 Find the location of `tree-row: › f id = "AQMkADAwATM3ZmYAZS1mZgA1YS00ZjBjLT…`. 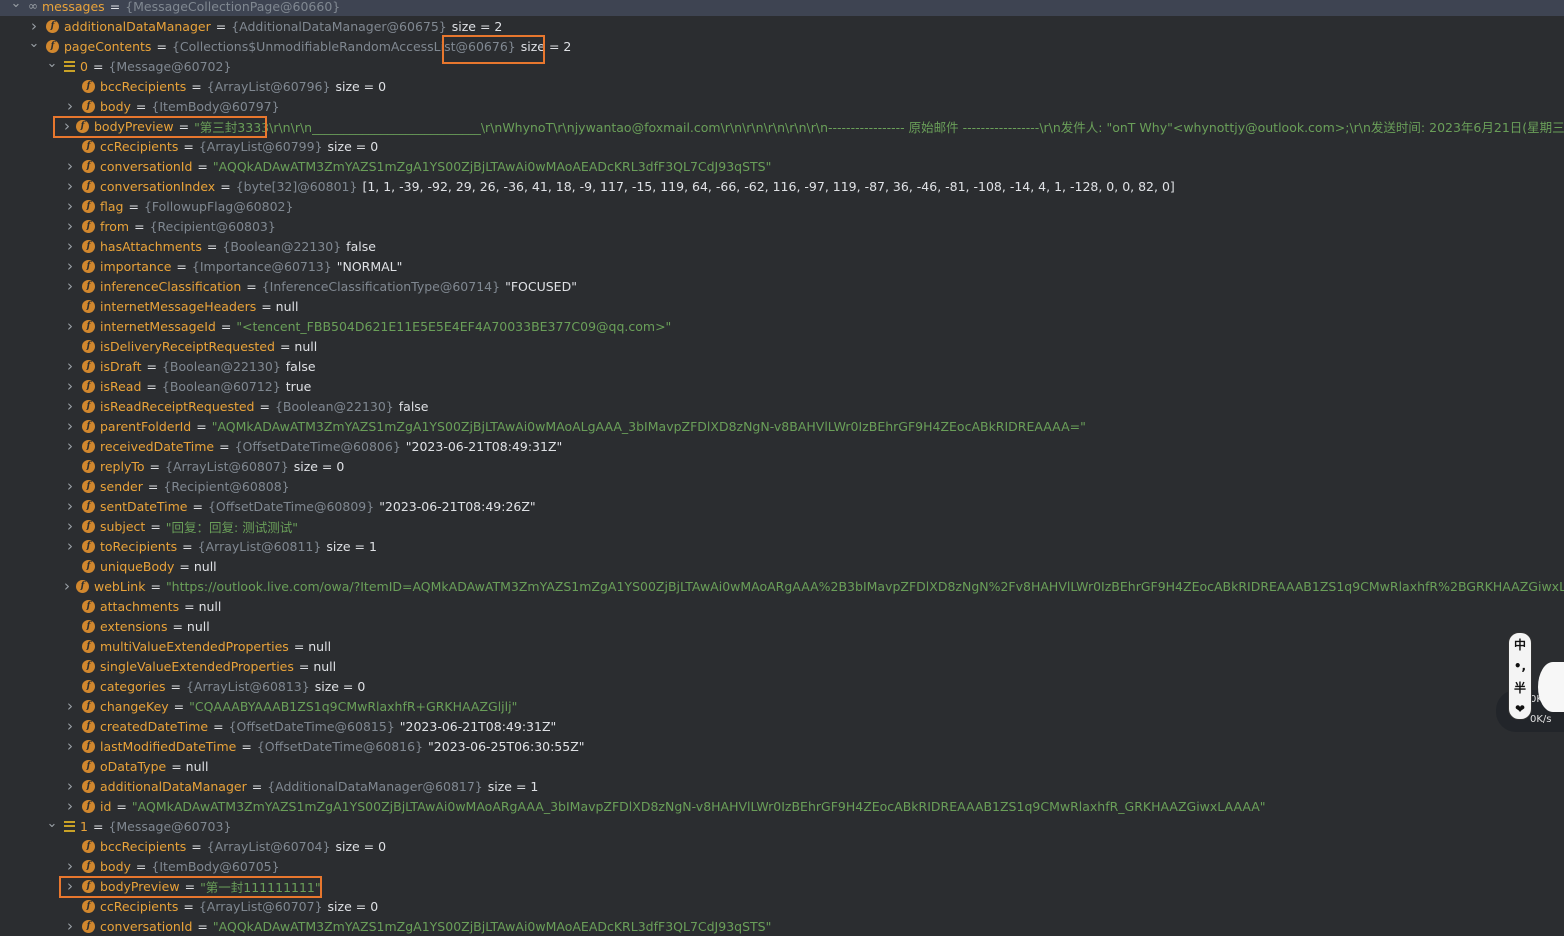

tree-row: › f id = "AQMkADAwATM3ZmYAZS1mZgA1YS00ZjBjLT… is located at coordinates (782, 806).